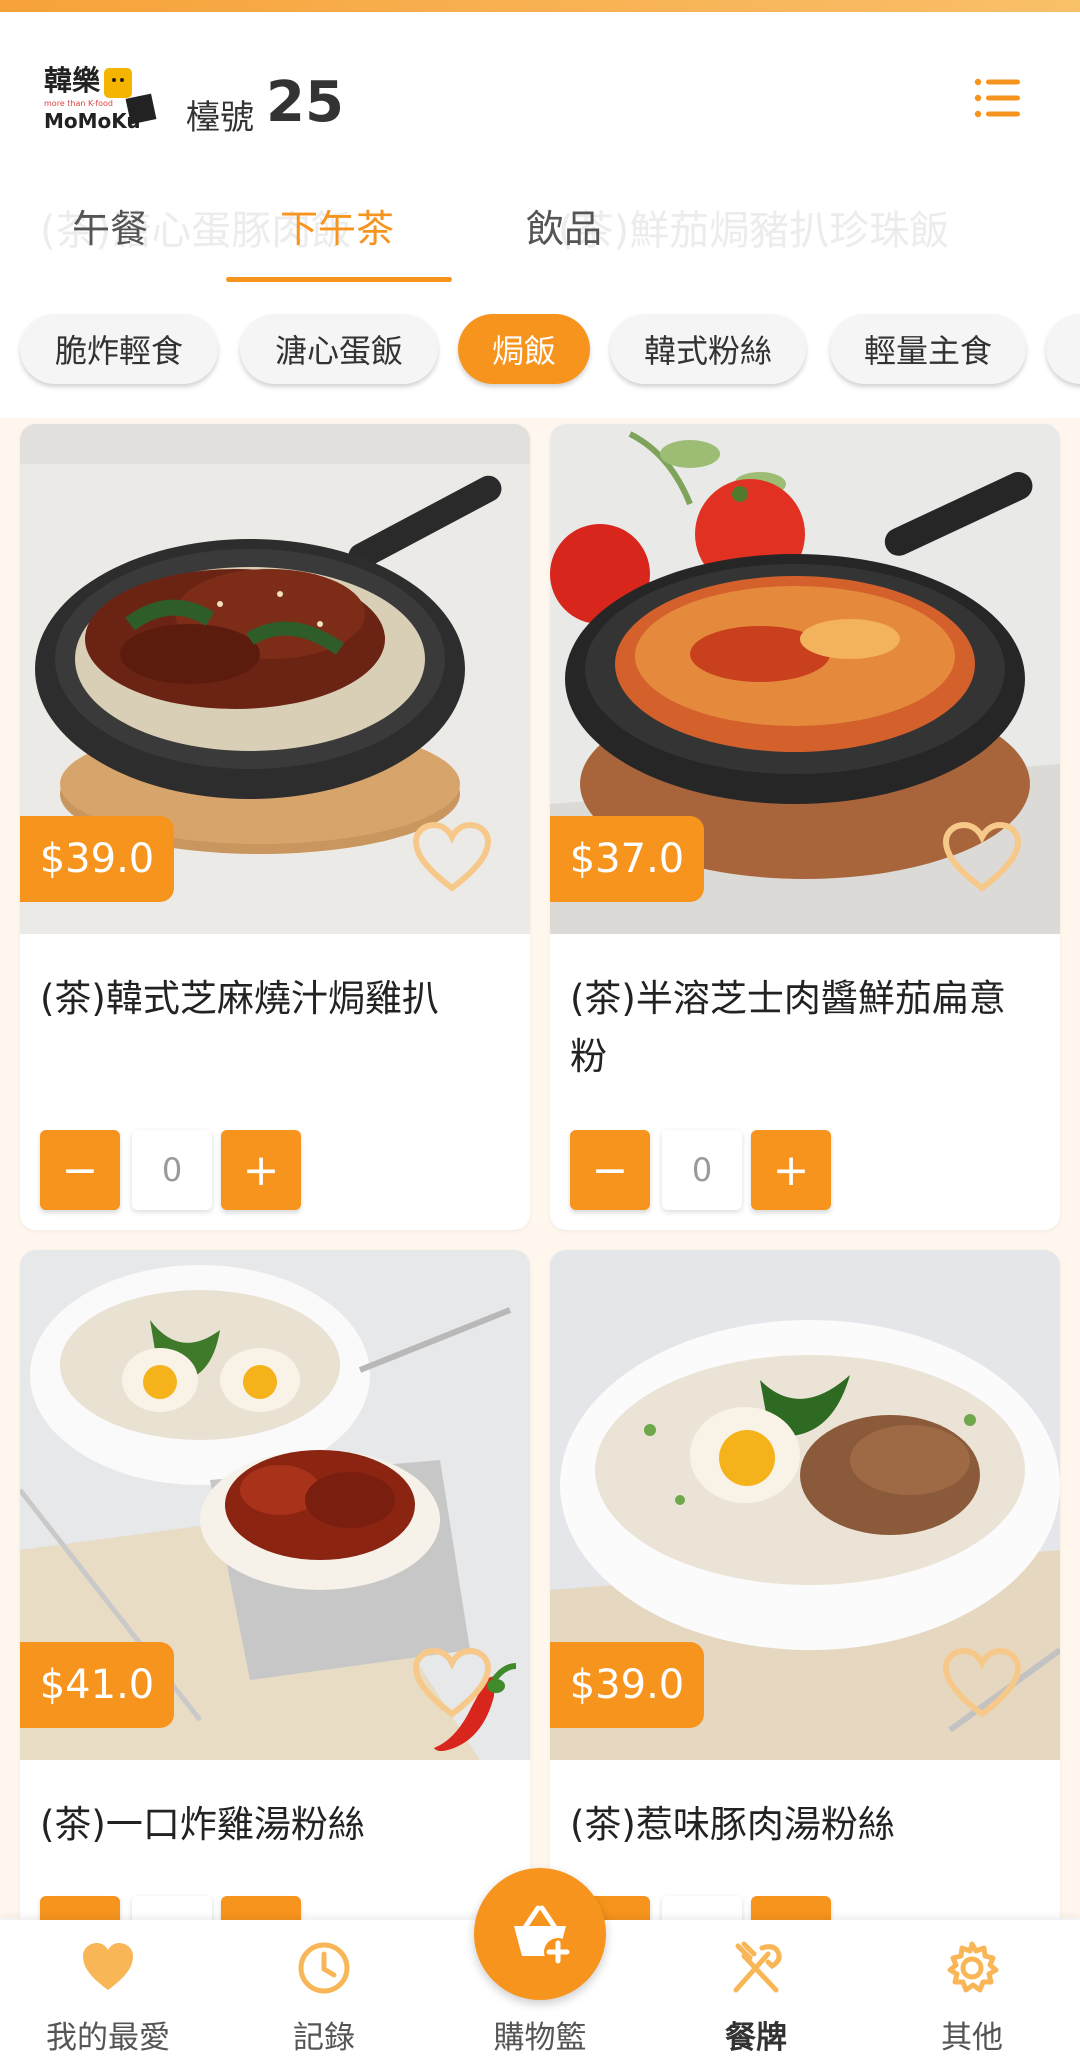  Describe the element at coordinates (756, 1994) in the screenshot. I see `nav-menu: 餐牌` at that location.